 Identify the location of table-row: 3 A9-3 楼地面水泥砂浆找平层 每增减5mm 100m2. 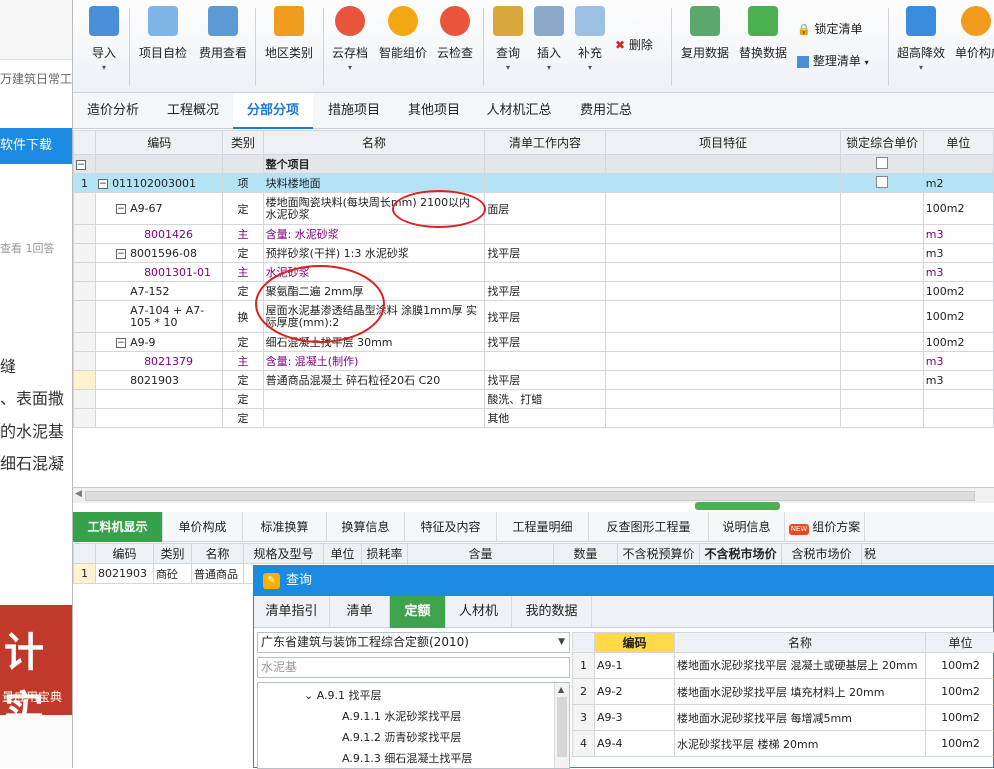
(783, 718).